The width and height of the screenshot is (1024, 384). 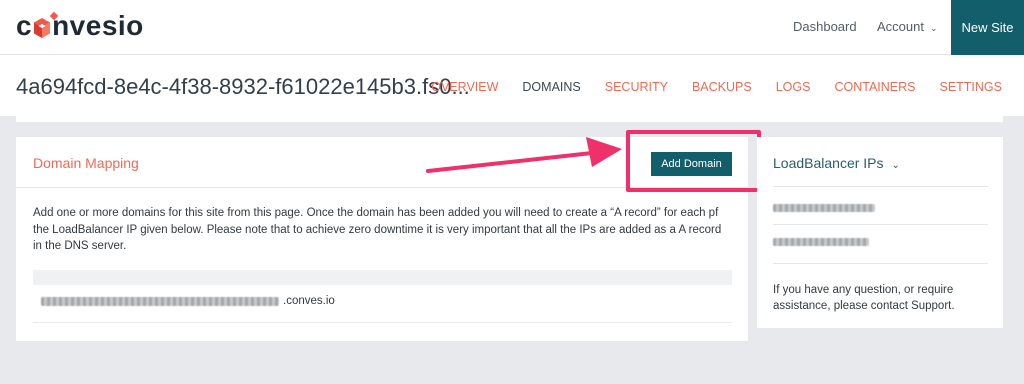 I want to click on logo-prefix: c, so click(x=24, y=25).